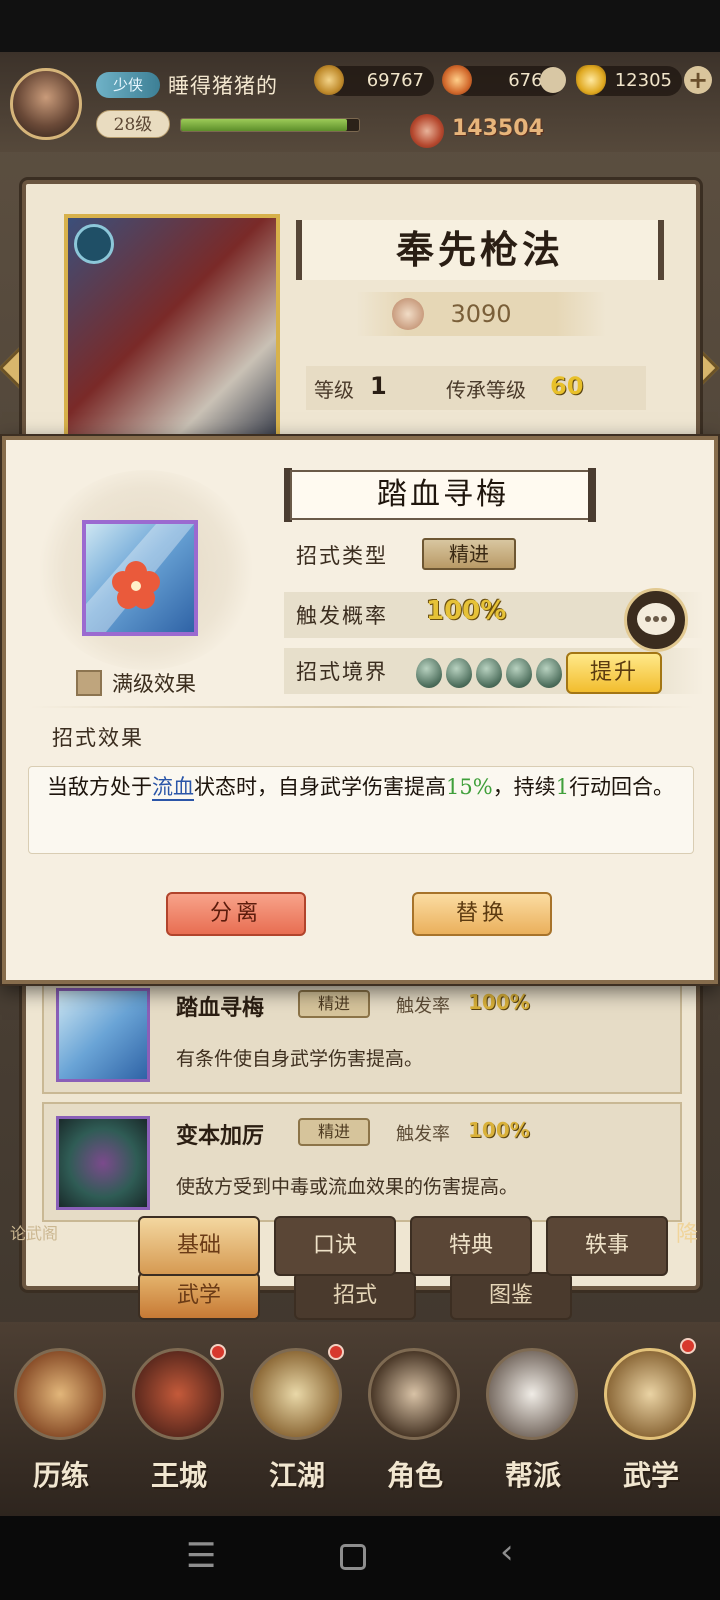 This screenshot has height=1600, width=720. What do you see at coordinates (408, 314) in the screenshot?
I see `score-icon` at bounding box center [408, 314].